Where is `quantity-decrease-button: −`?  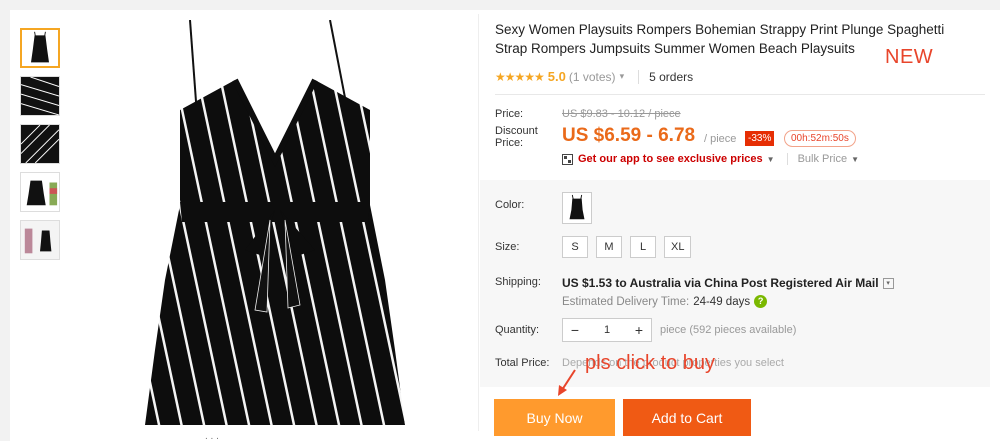
quantity-decrease-button: − is located at coordinates (575, 330).